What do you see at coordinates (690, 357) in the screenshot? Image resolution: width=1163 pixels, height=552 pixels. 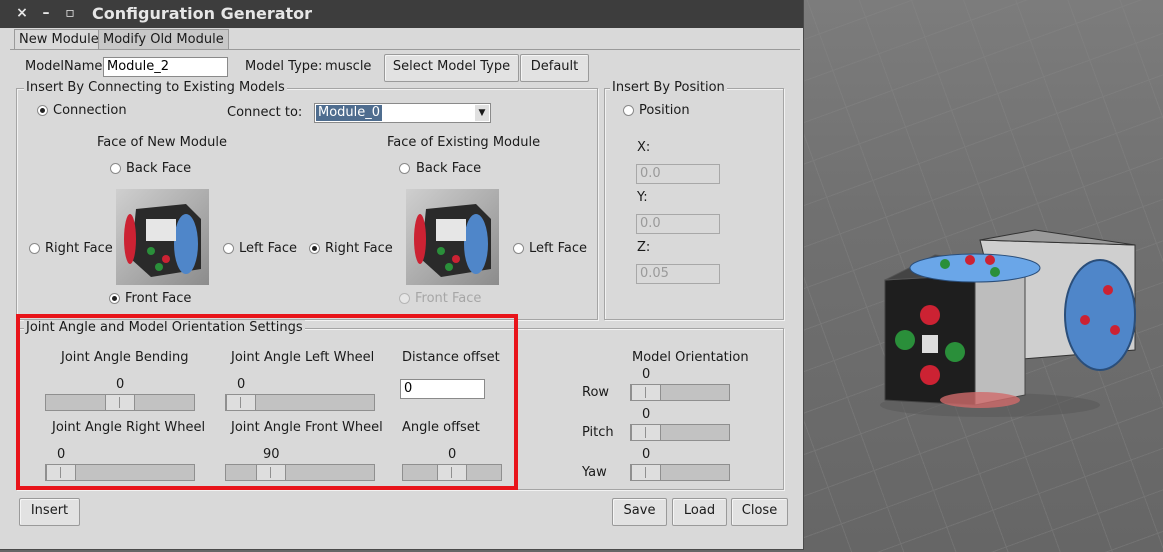 I see `model-orientation-title: Model Orientation` at bounding box center [690, 357].